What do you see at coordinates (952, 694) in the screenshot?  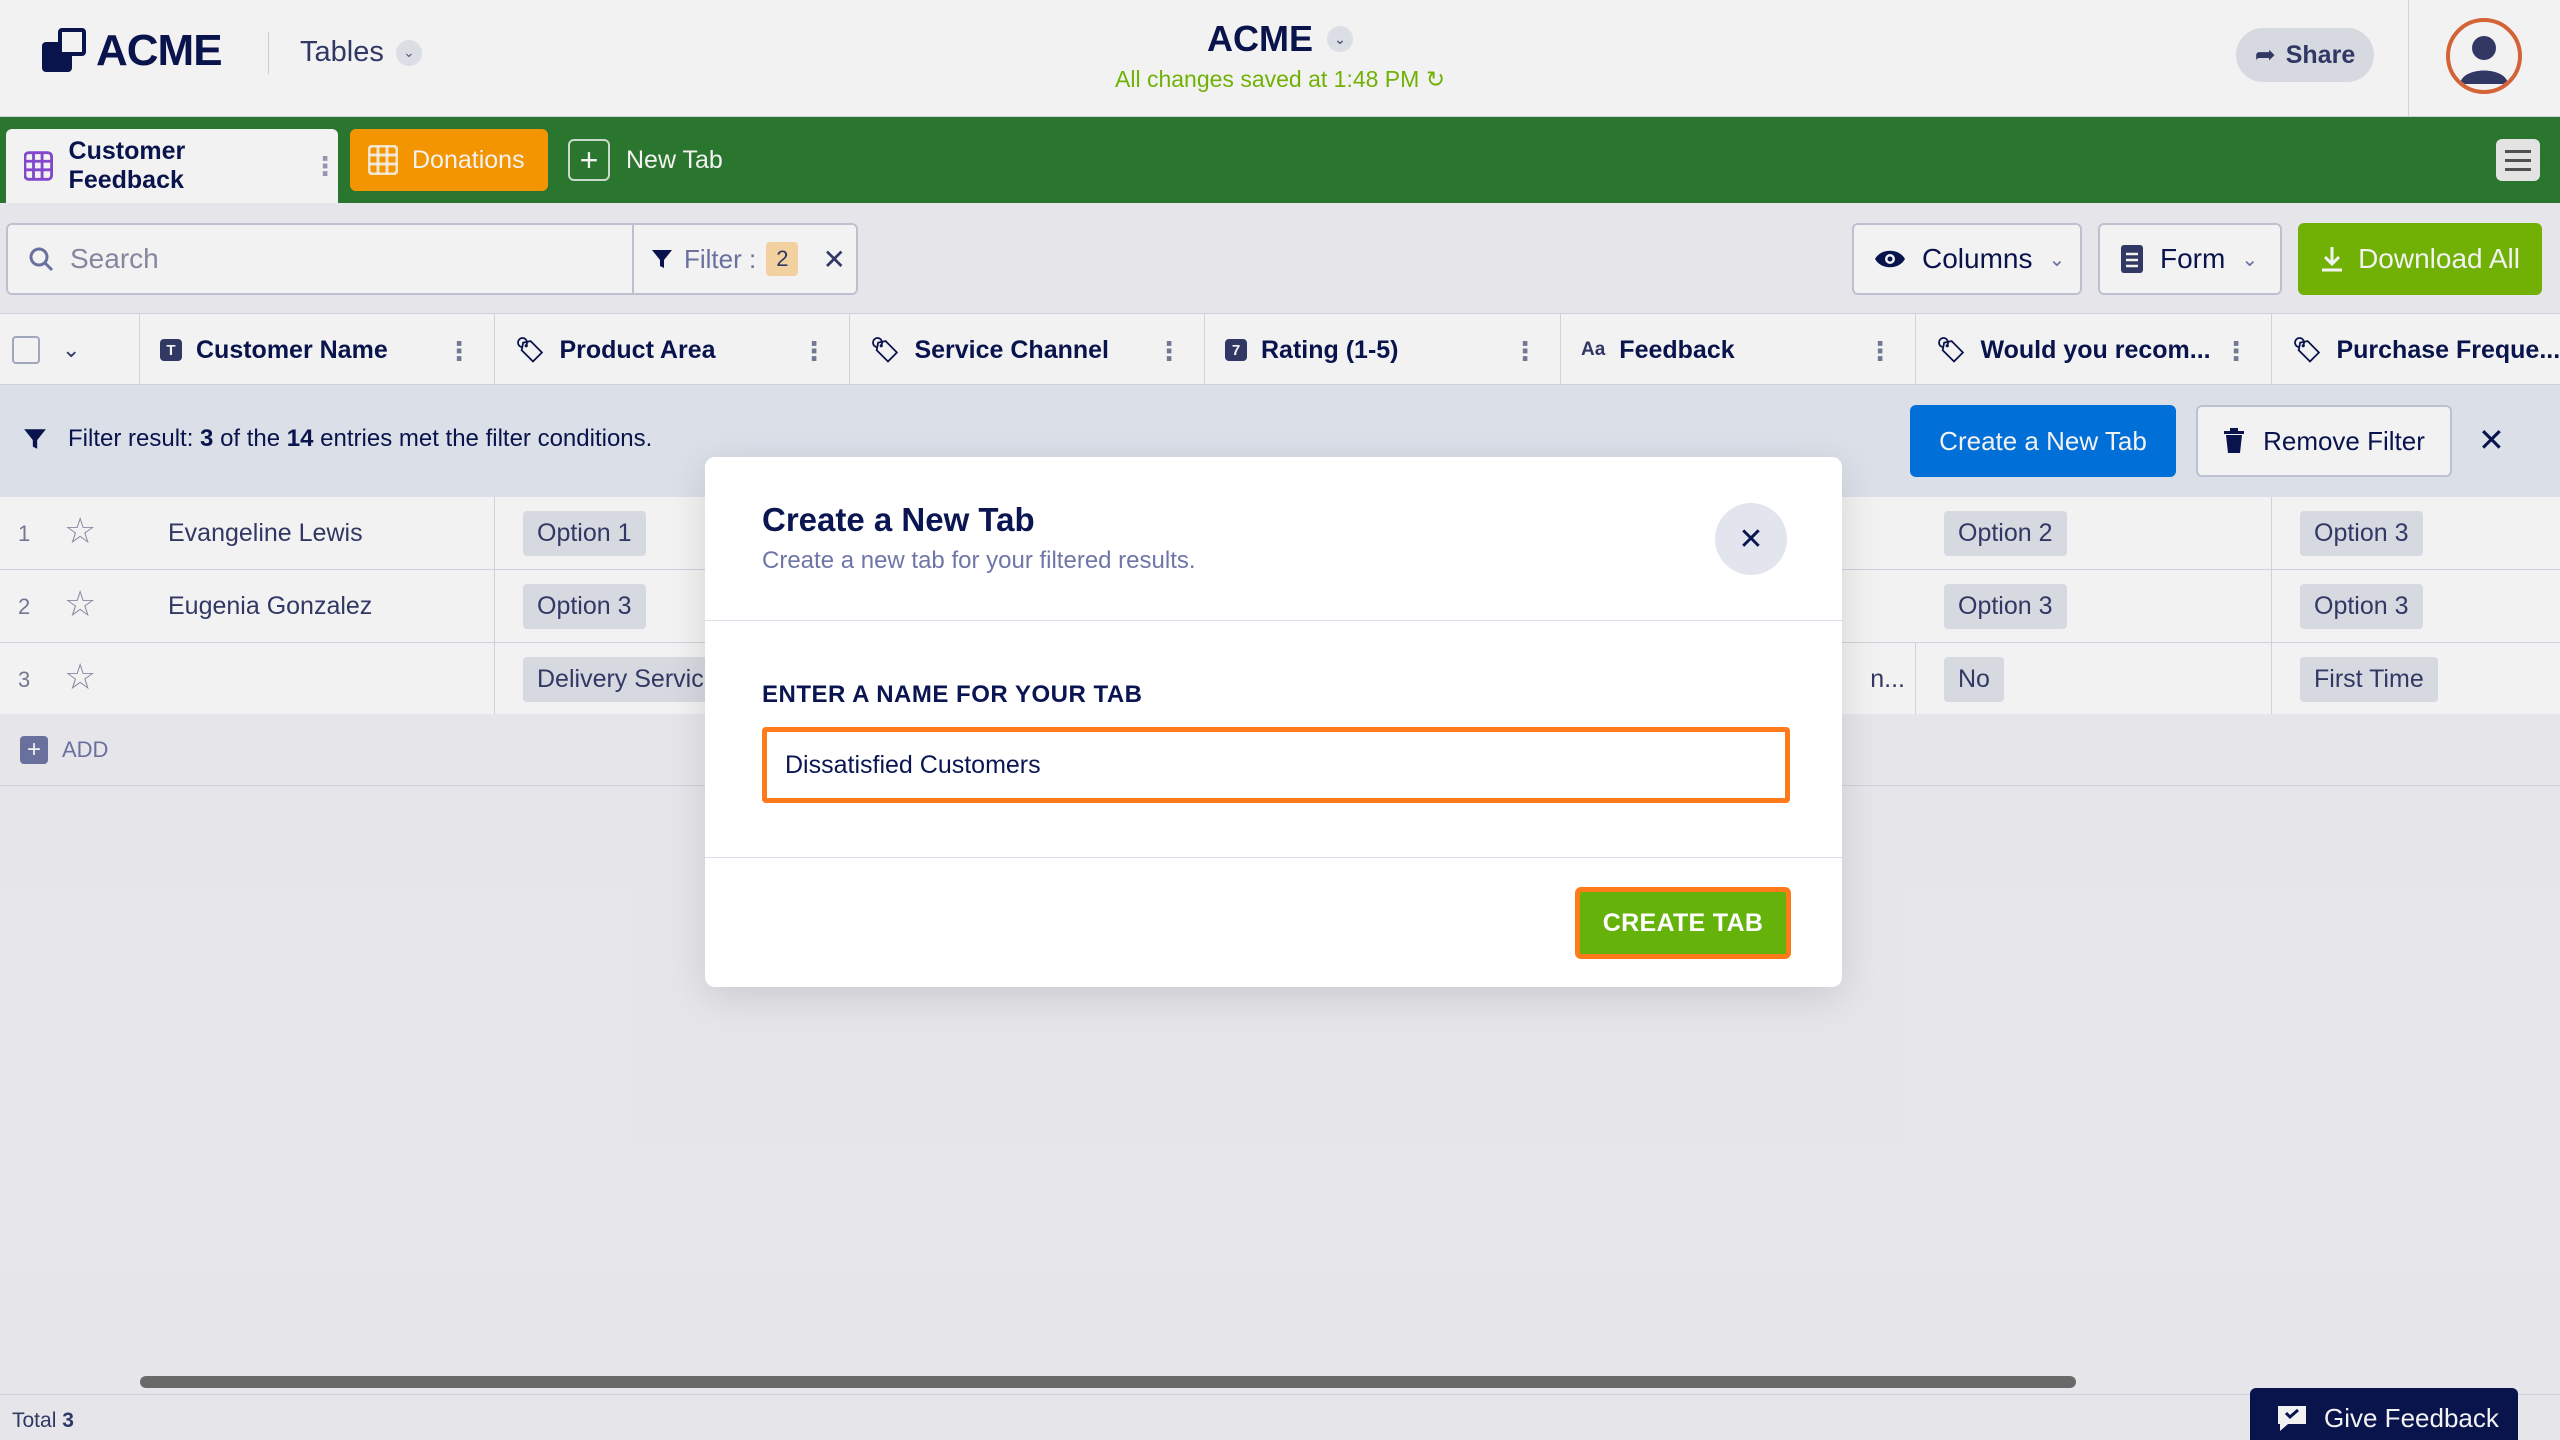 I see `tab-name-label: ENTER A NAME FOR YOUR TAB` at bounding box center [952, 694].